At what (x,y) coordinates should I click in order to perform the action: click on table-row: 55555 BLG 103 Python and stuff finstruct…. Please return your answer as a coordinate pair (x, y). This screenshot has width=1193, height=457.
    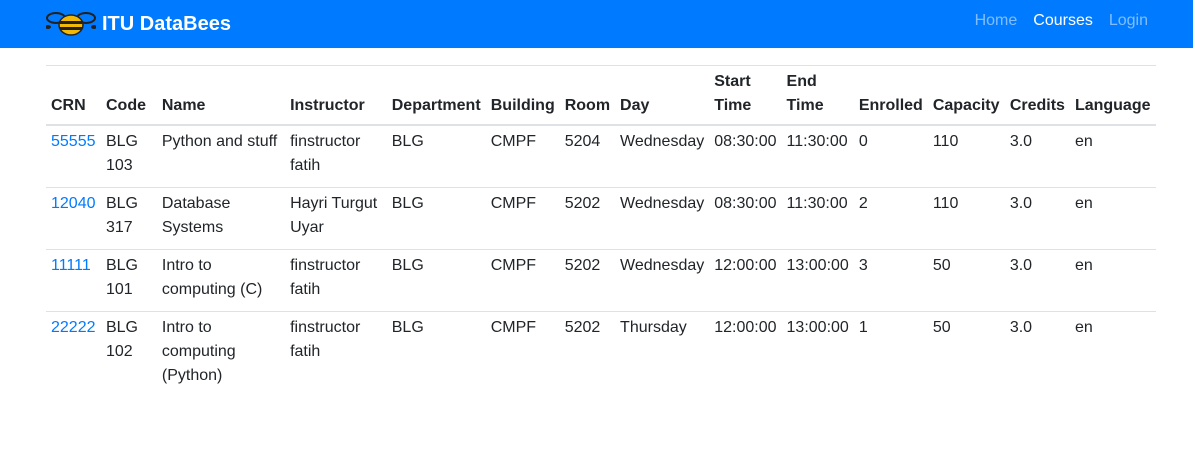
    Looking at the image, I should click on (601, 156).